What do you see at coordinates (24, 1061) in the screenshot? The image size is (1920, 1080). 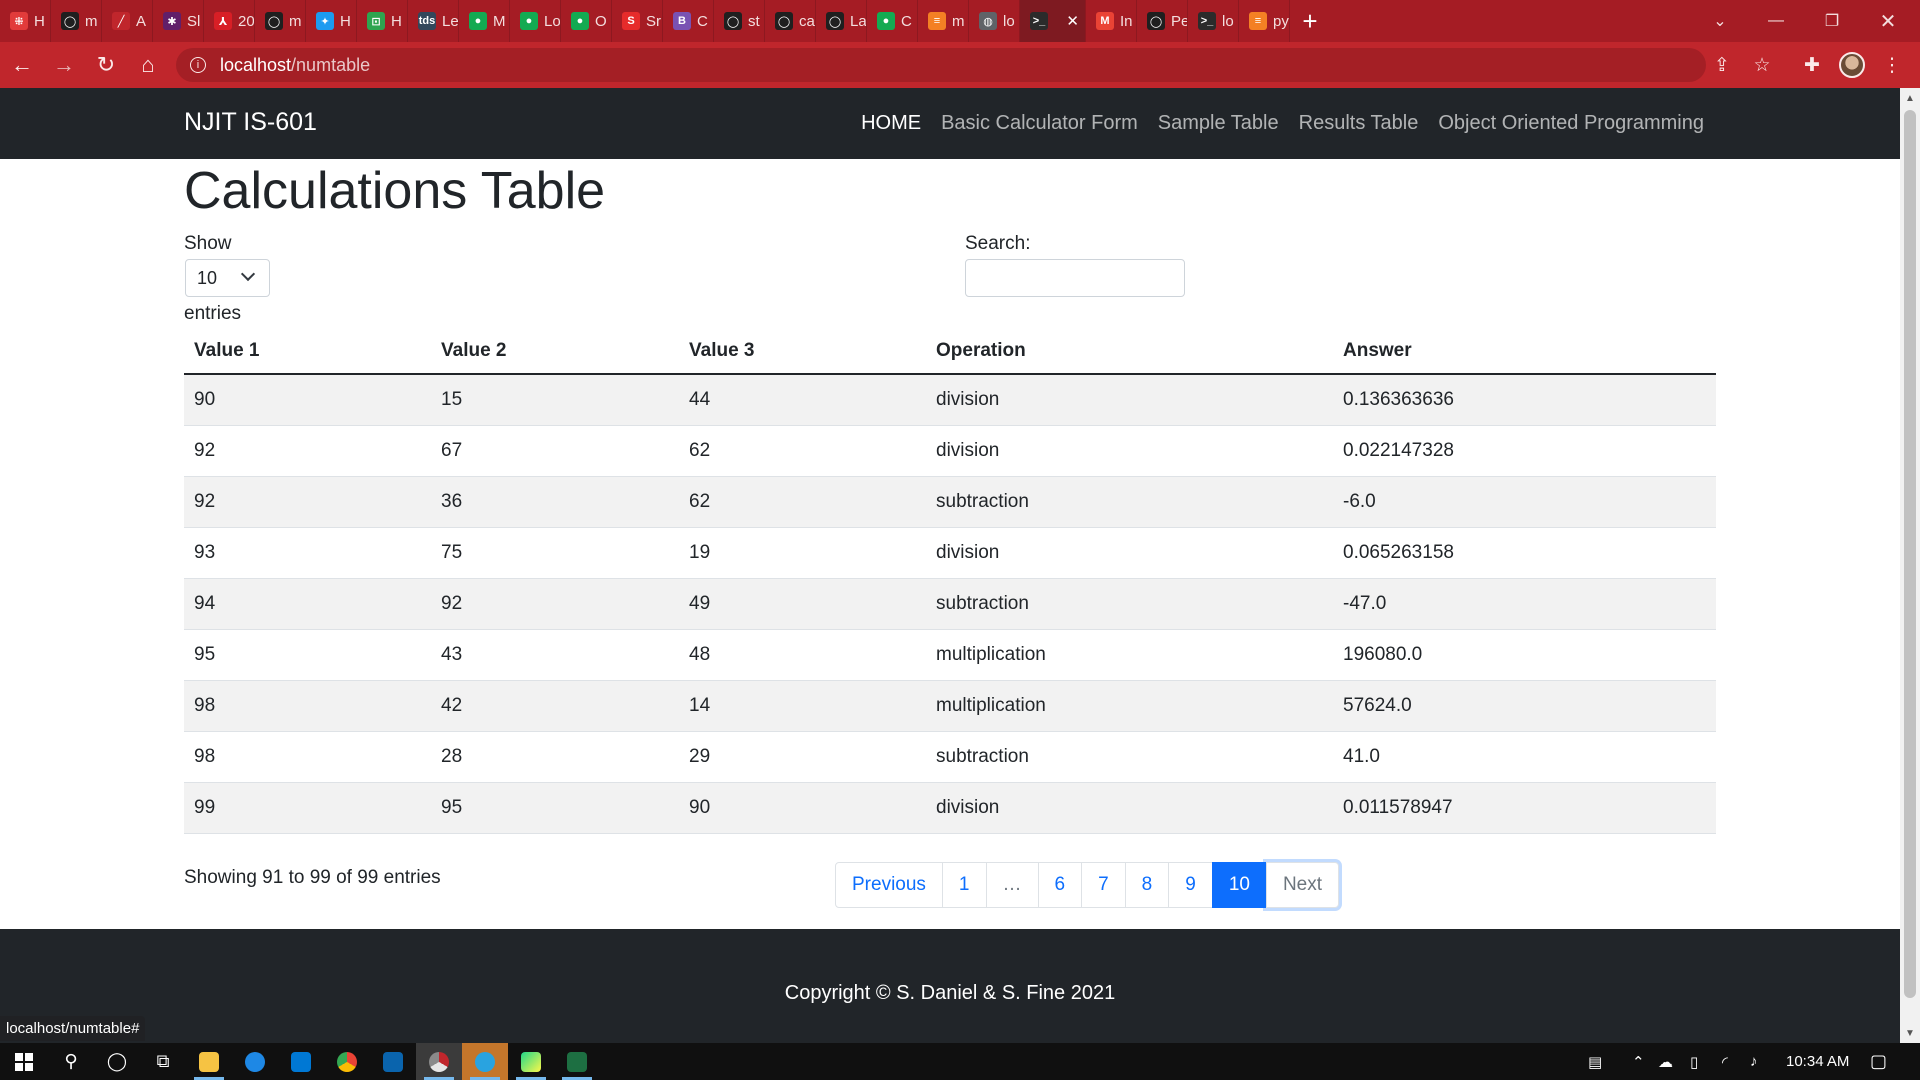 I see `windows-start-icon` at bounding box center [24, 1061].